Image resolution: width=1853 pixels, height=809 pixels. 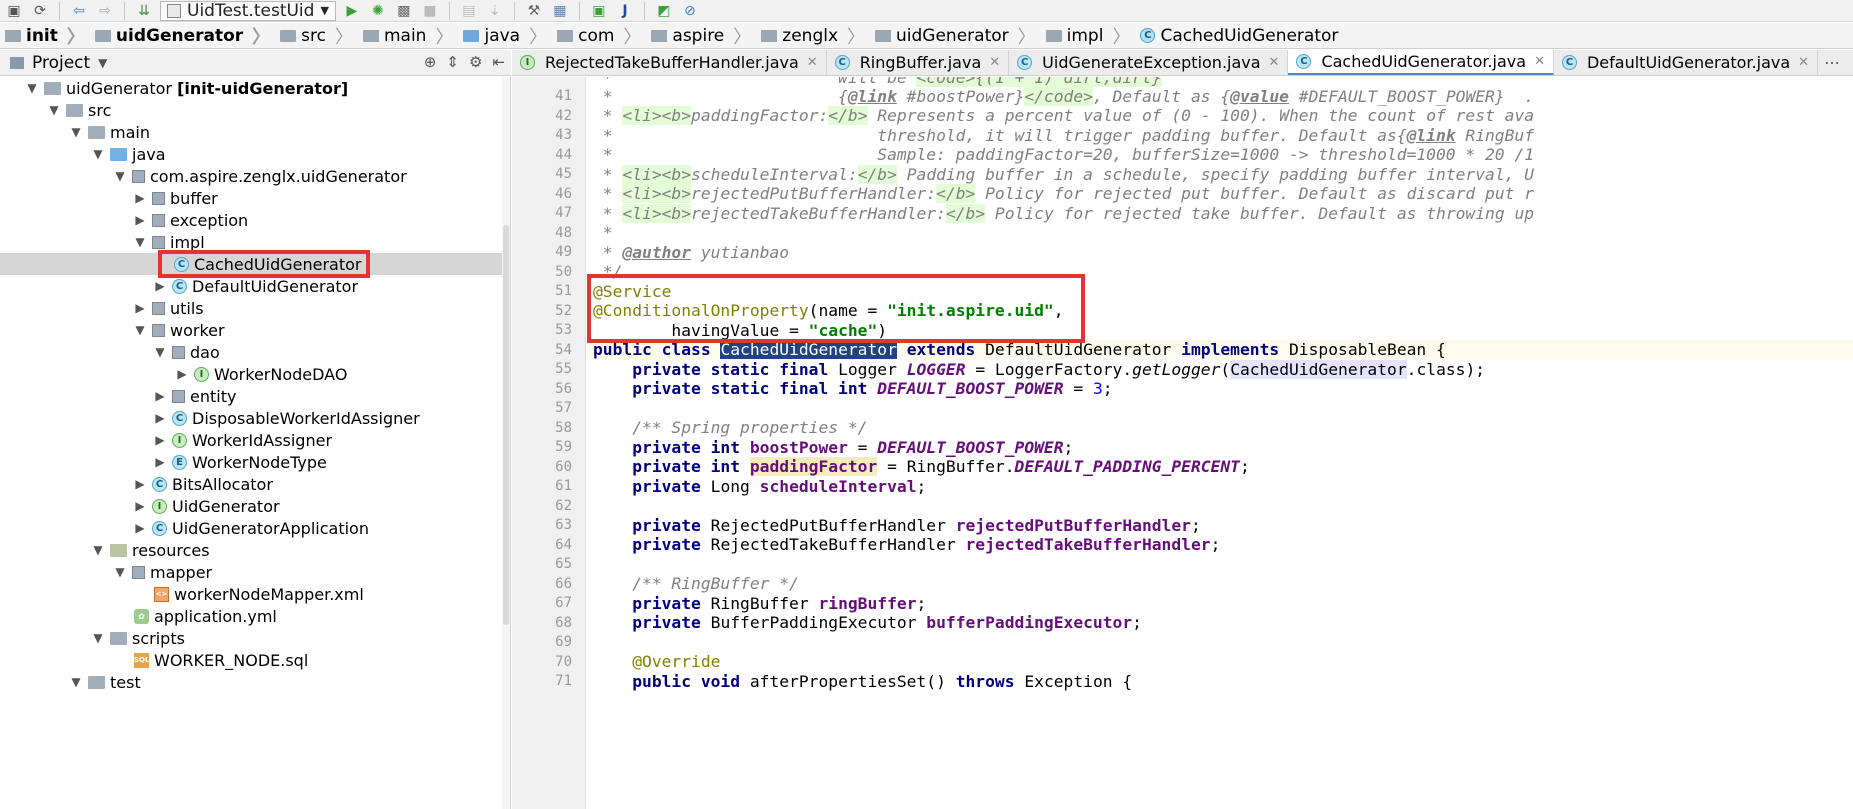 I want to click on back-icon: ⇦, so click(x=79, y=11).